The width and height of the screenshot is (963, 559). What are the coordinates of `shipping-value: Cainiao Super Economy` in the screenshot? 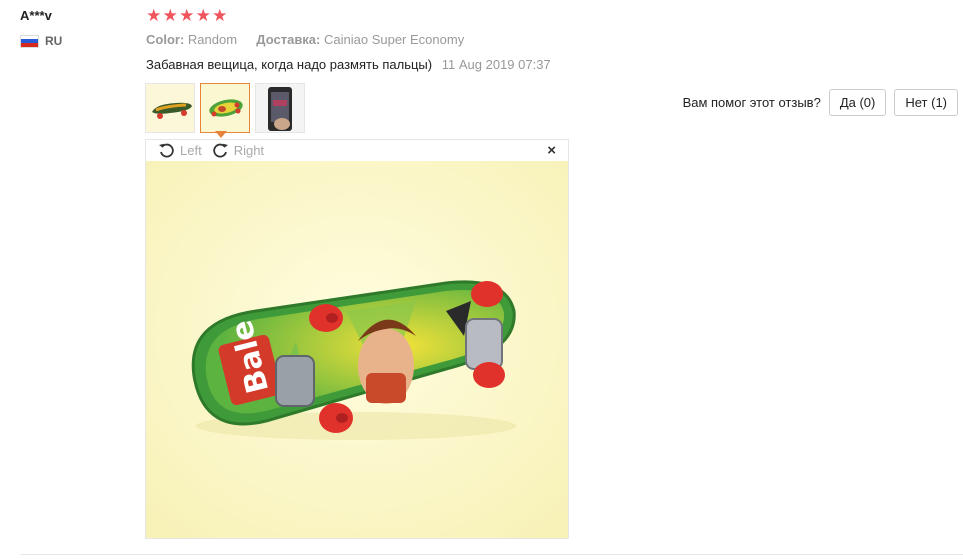 It's located at (394, 39).